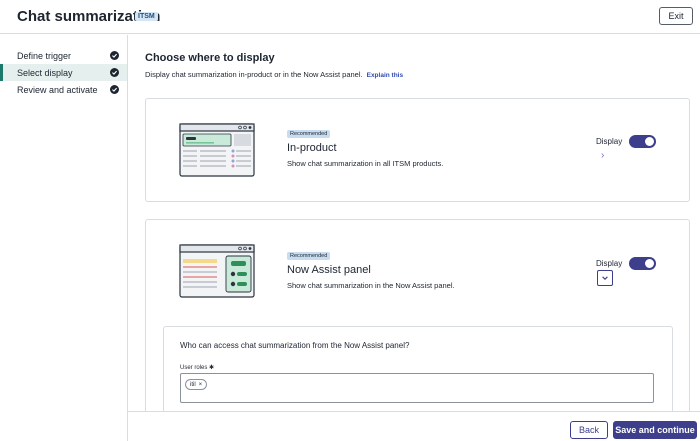 This screenshot has width=700, height=441. Describe the element at coordinates (655, 430) in the screenshot. I see `save-and-continue-button: Save and continue` at that location.